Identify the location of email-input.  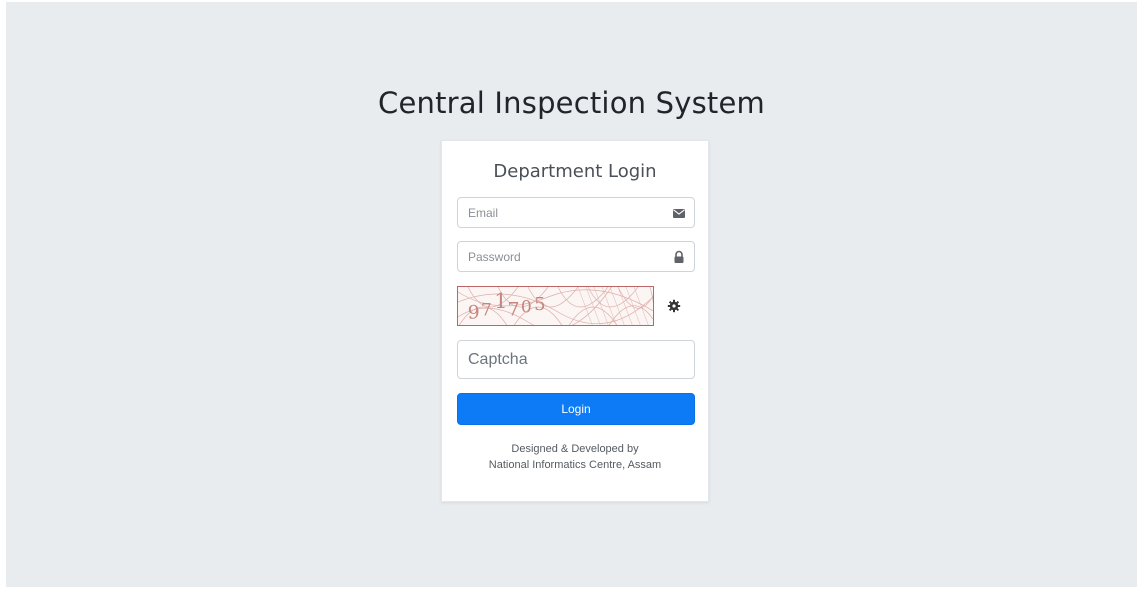
(576, 212).